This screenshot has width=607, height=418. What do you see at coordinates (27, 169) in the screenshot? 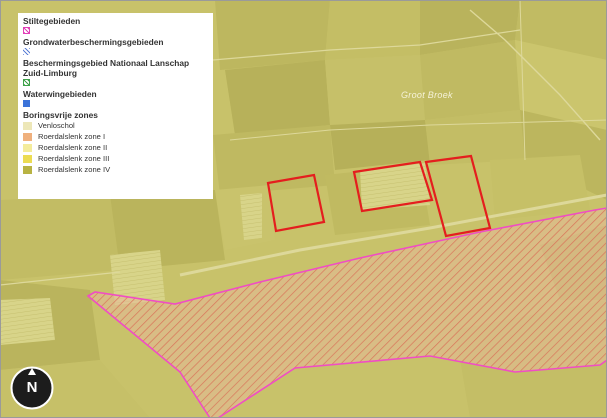
I see `roerdalslenk-zone-iv-swatch` at bounding box center [27, 169].